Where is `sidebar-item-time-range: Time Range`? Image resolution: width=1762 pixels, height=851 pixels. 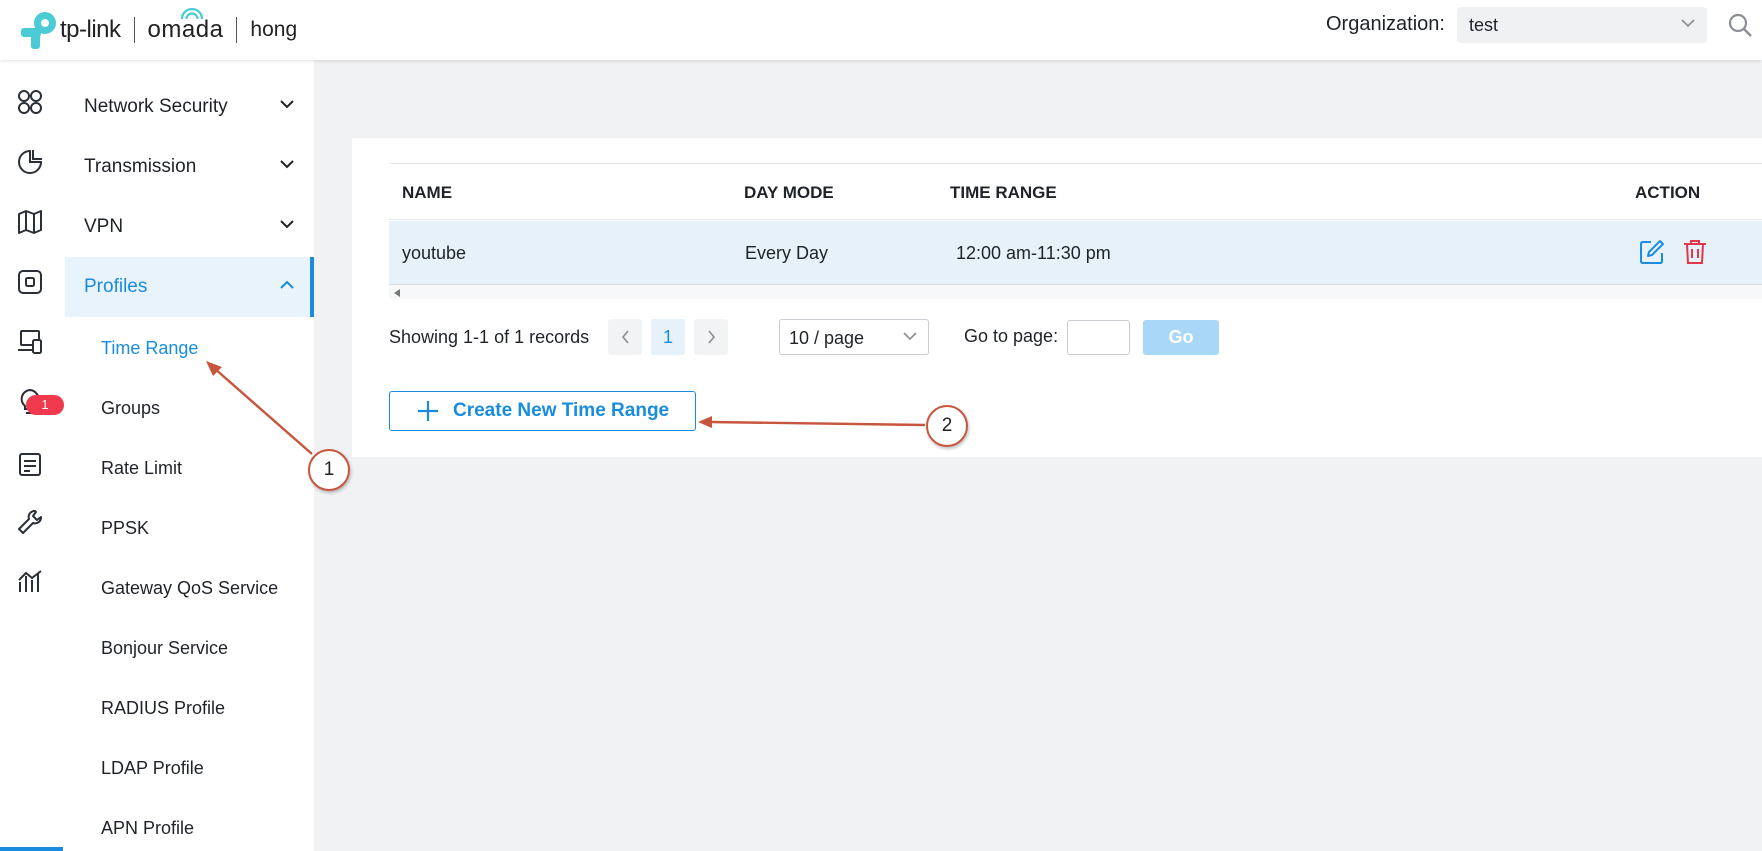 sidebar-item-time-range: Time Range is located at coordinates (149, 348).